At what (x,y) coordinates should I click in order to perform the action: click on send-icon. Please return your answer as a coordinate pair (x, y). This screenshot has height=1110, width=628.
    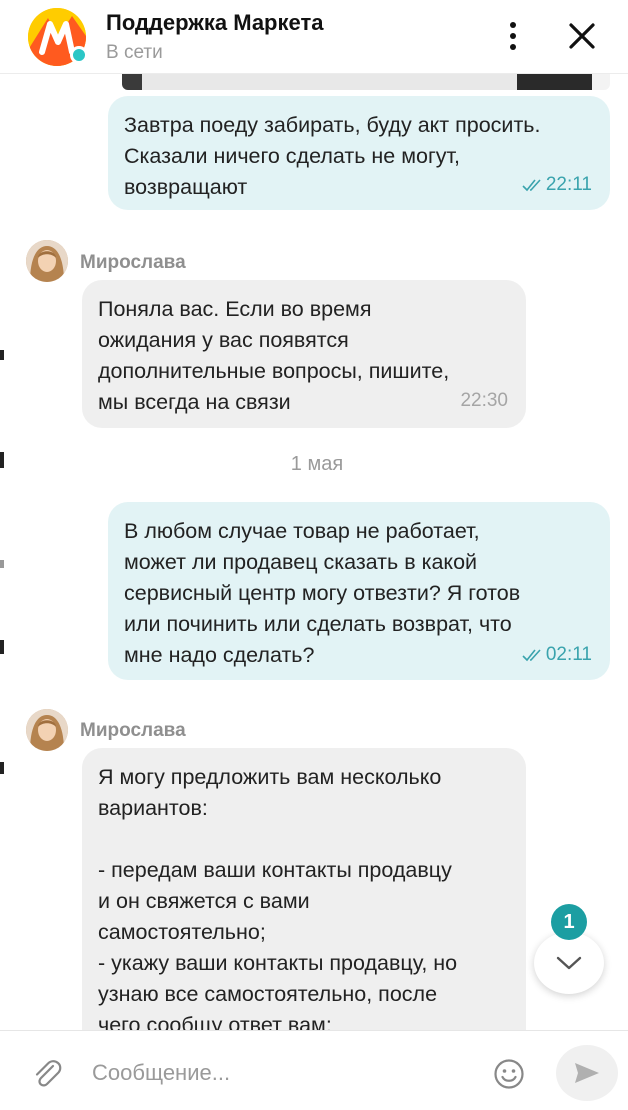
    Looking at the image, I should click on (587, 1073).